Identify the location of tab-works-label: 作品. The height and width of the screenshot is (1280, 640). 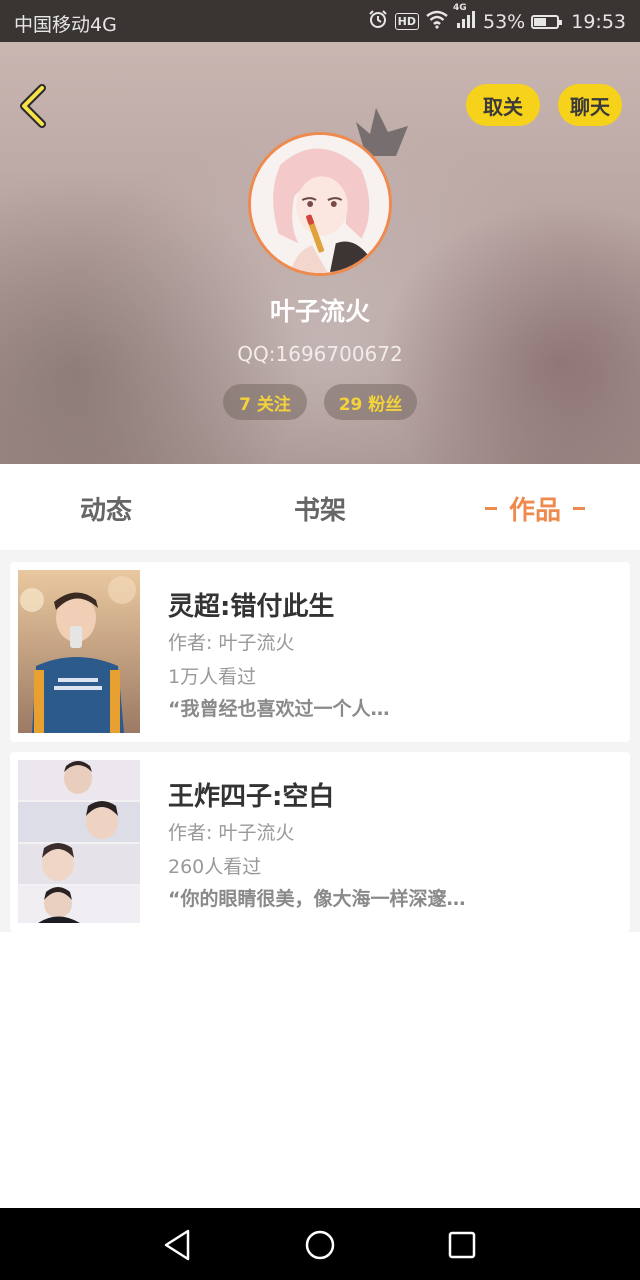
(534, 510).